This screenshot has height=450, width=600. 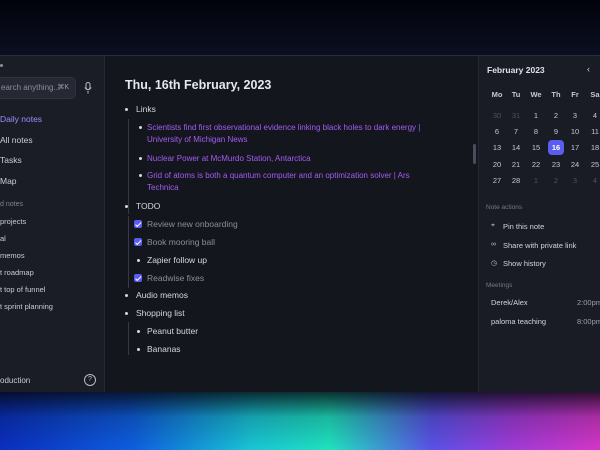 I want to click on todo-item: Zapier follow up, so click(x=177, y=260).